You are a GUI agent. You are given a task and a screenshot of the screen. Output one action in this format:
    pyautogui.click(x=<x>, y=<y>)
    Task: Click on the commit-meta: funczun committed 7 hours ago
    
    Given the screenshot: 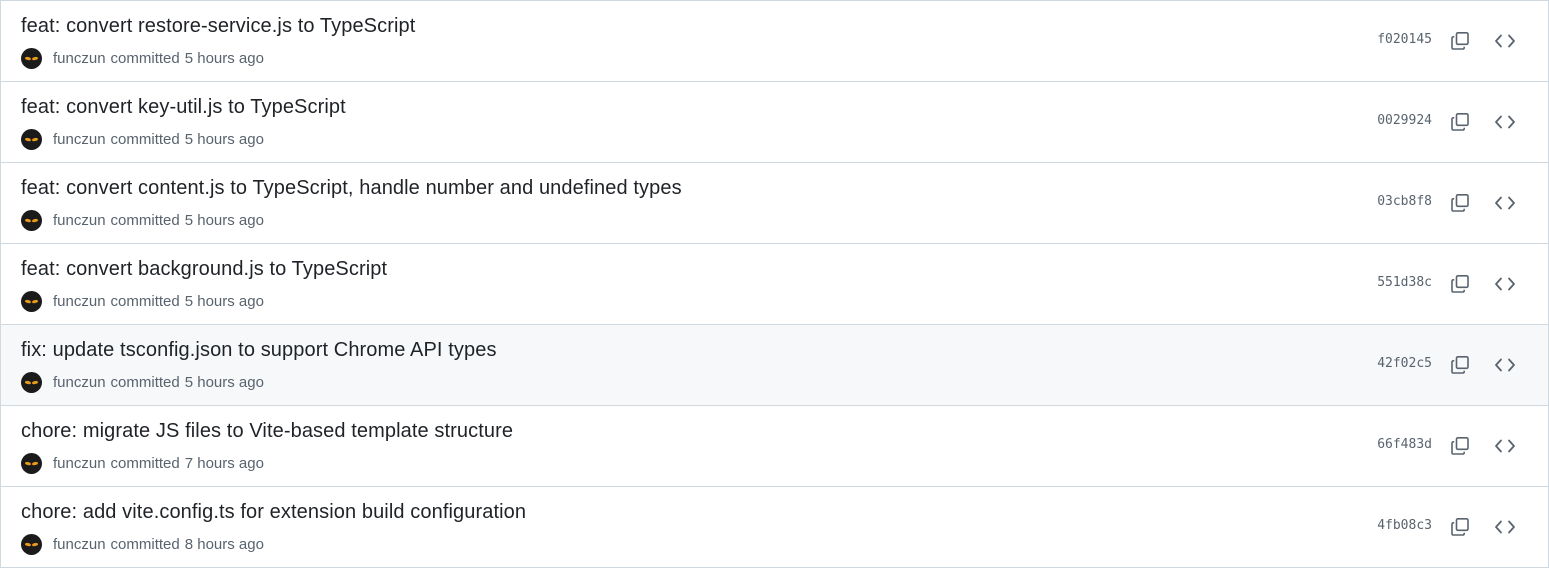 What is the action you would take?
    pyautogui.click(x=142, y=463)
    